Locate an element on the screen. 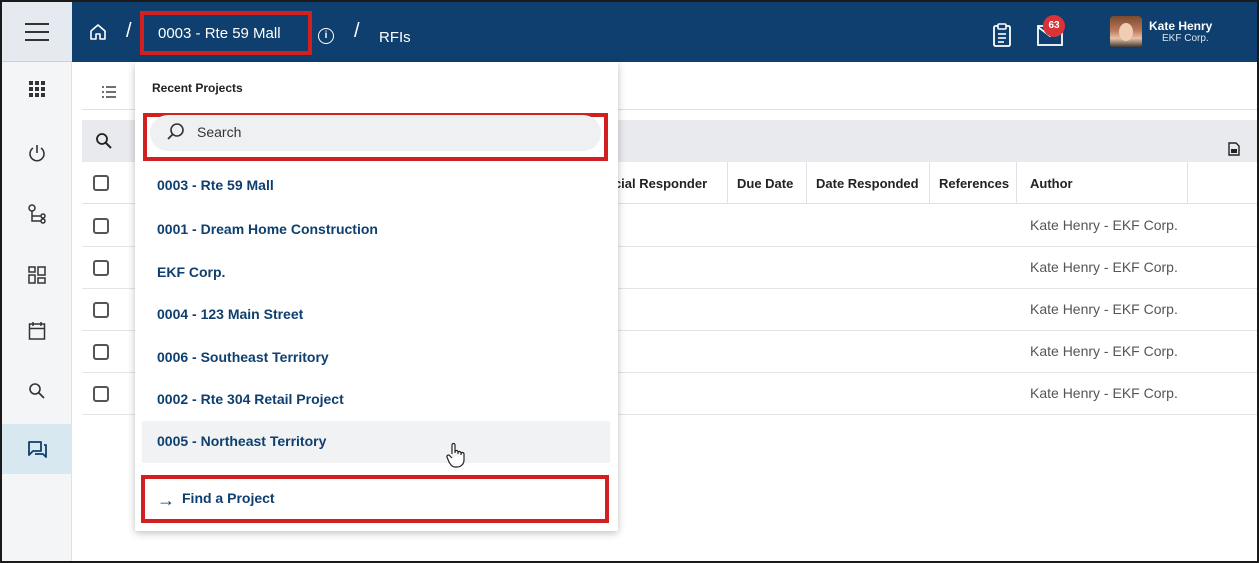  column-header-author: Author is located at coordinates (1051, 183).